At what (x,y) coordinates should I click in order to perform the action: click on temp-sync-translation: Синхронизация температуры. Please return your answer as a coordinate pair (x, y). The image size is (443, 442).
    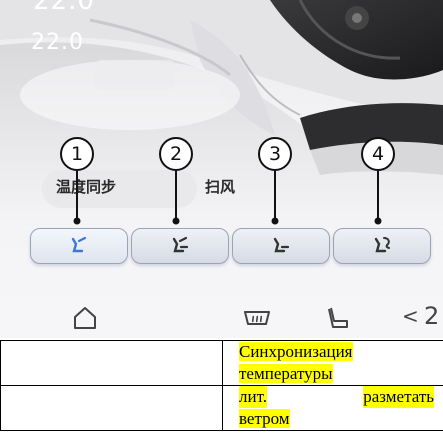
    Looking at the image, I should click on (296, 362).